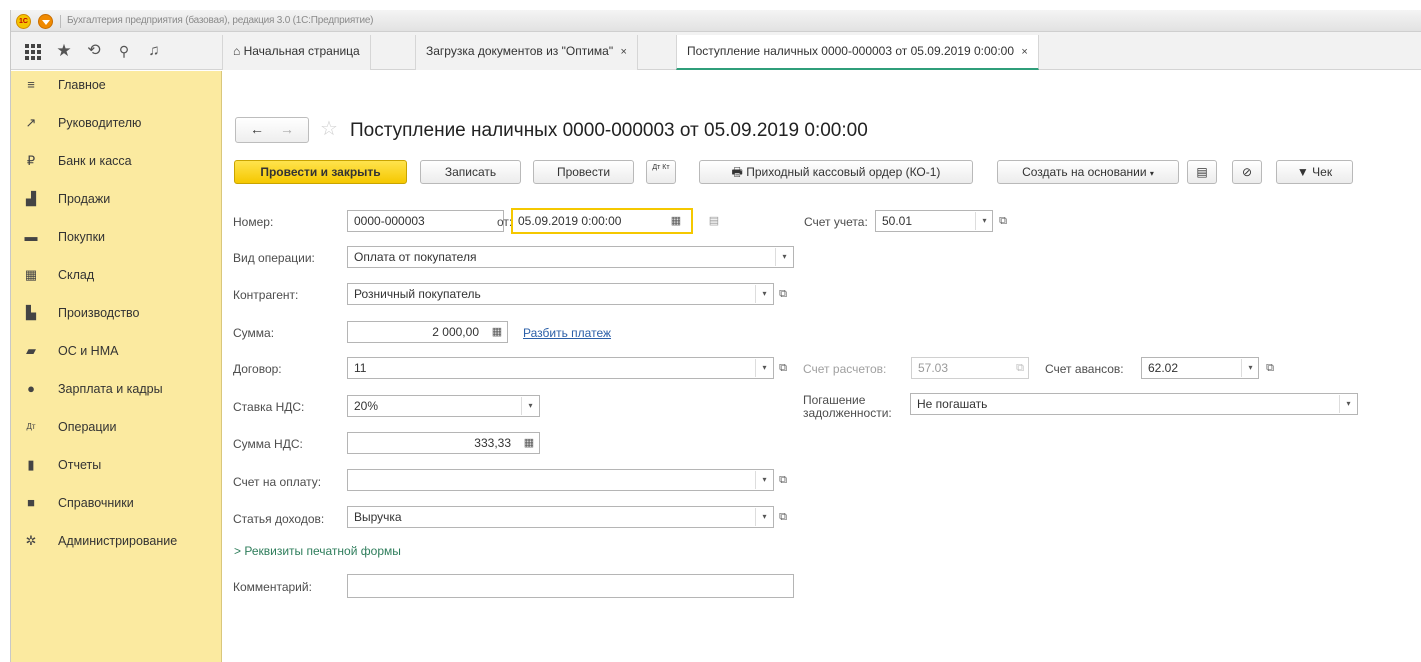  What do you see at coordinates (31, 236) in the screenshot?
I see `cart-icon: ▬` at bounding box center [31, 236].